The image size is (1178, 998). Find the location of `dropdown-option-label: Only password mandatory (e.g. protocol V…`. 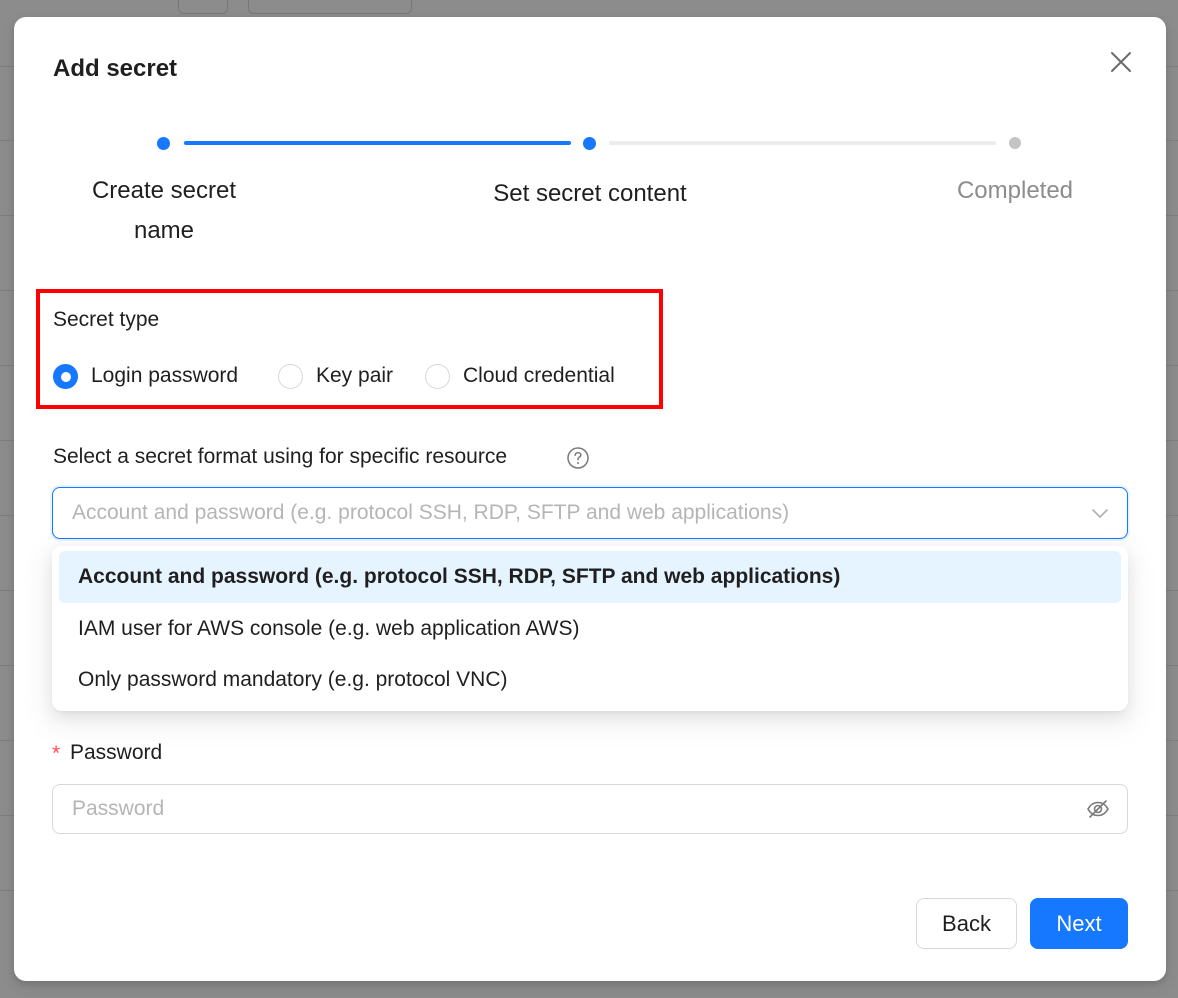

dropdown-option-label: Only password mandatory (e.g. protocol V… is located at coordinates (293, 679).